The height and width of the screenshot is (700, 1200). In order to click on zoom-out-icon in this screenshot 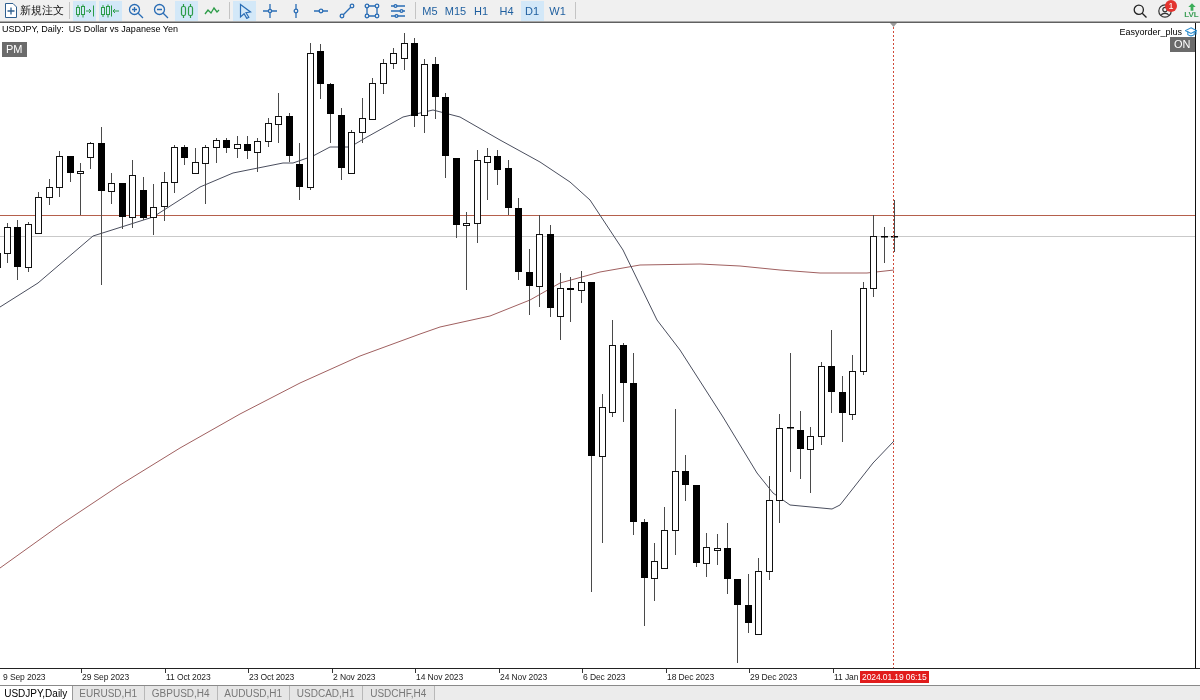, I will do `click(161, 10)`.